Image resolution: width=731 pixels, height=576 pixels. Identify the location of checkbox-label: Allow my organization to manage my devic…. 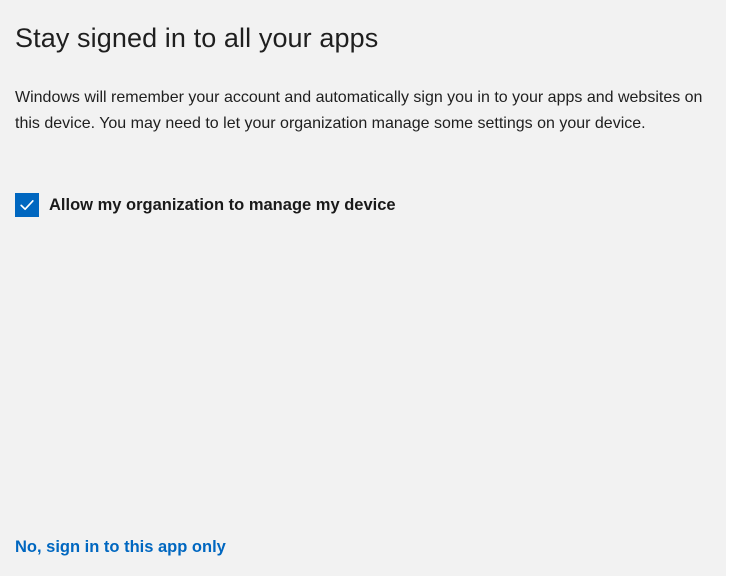
(222, 204).